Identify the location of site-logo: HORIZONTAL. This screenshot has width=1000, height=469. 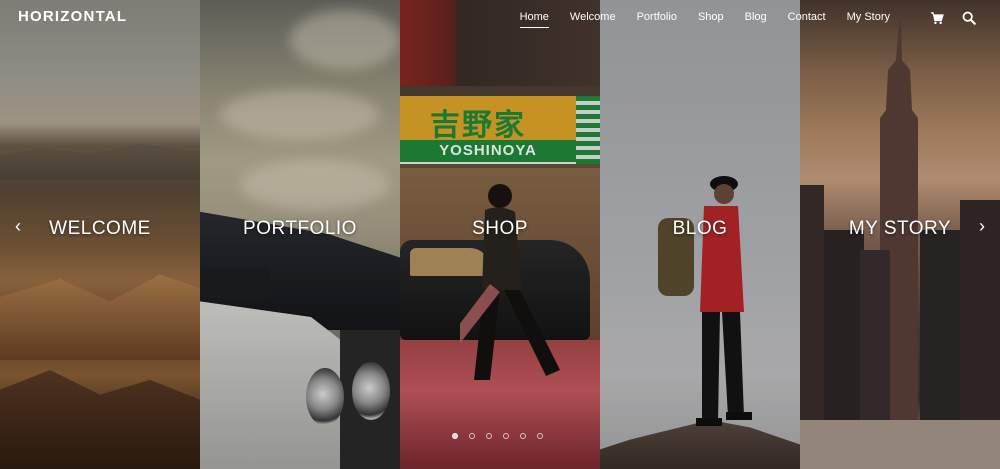
(72, 16).